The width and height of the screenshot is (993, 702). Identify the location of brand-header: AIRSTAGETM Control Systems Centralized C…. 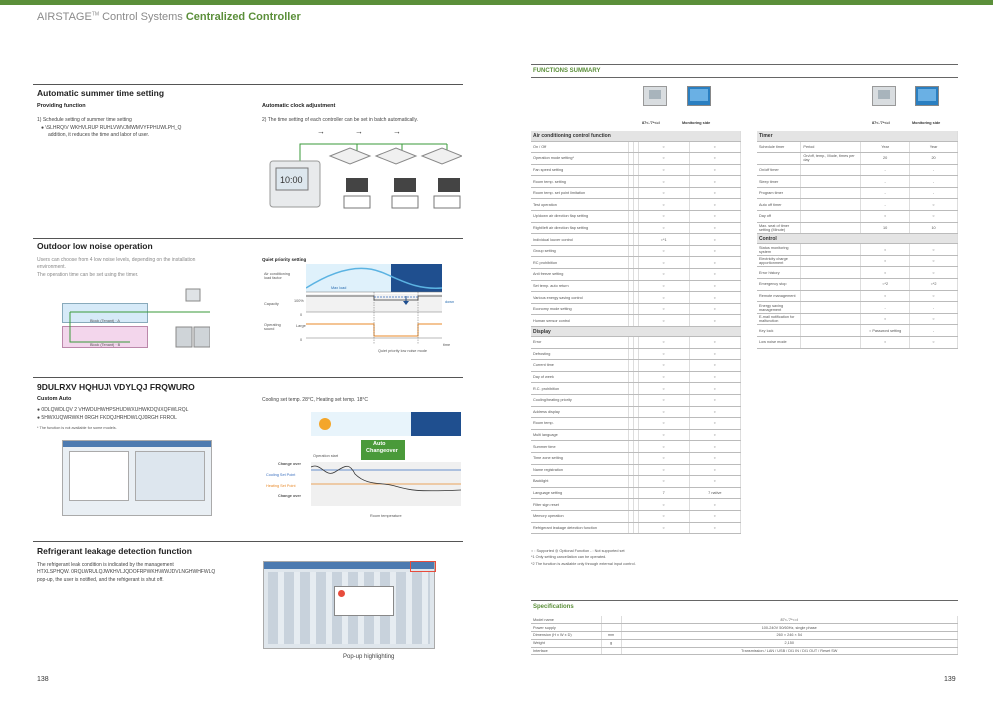
(169, 17).